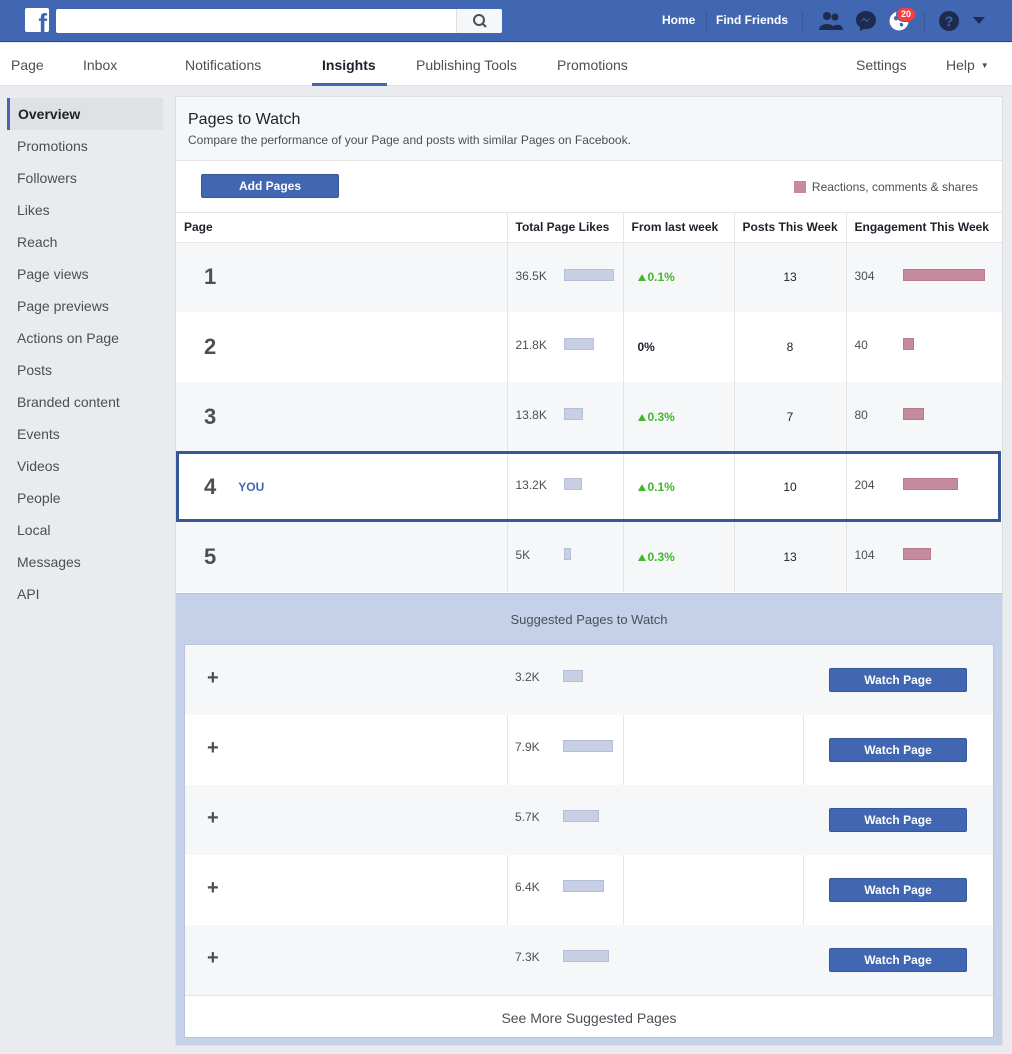 The image size is (1012, 1054). What do you see at coordinates (341, 487) in the screenshot?
I see `page-cell: 4 YOU` at bounding box center [341, 487].